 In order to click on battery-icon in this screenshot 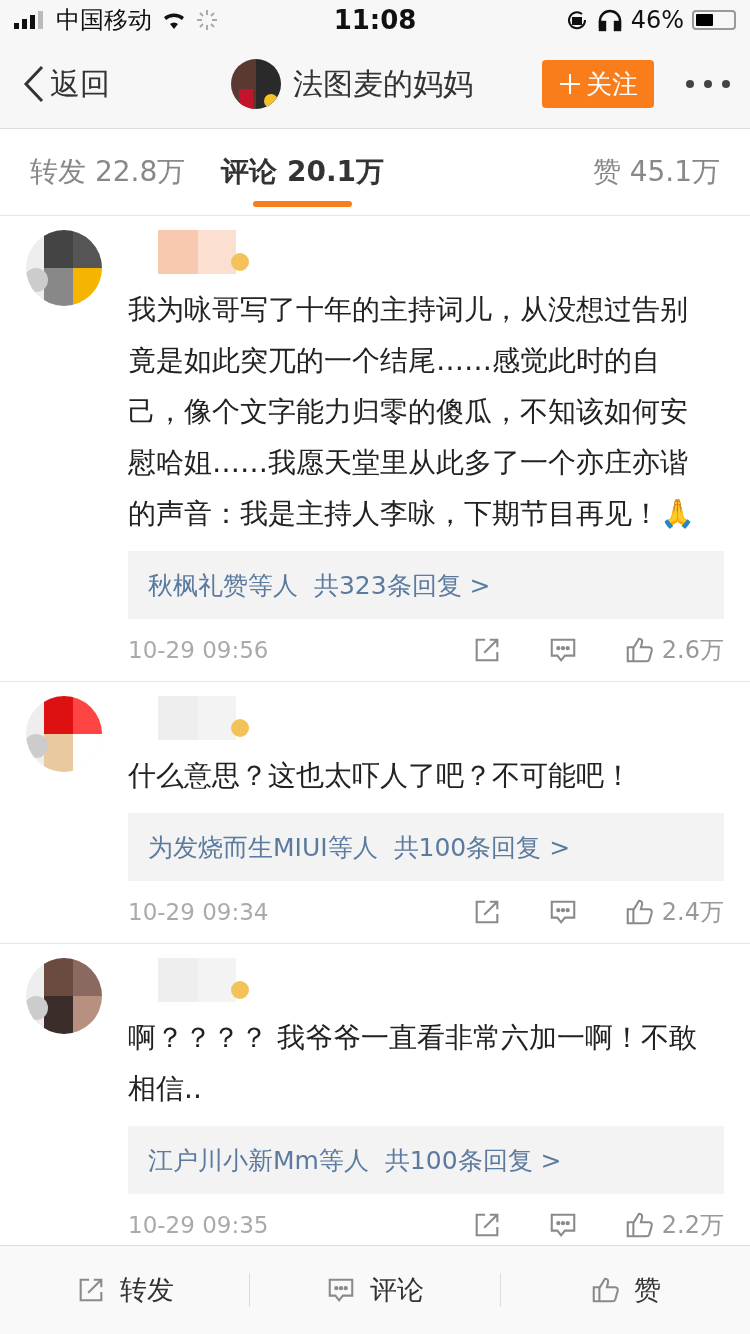, I will do `click(714, 20)`.